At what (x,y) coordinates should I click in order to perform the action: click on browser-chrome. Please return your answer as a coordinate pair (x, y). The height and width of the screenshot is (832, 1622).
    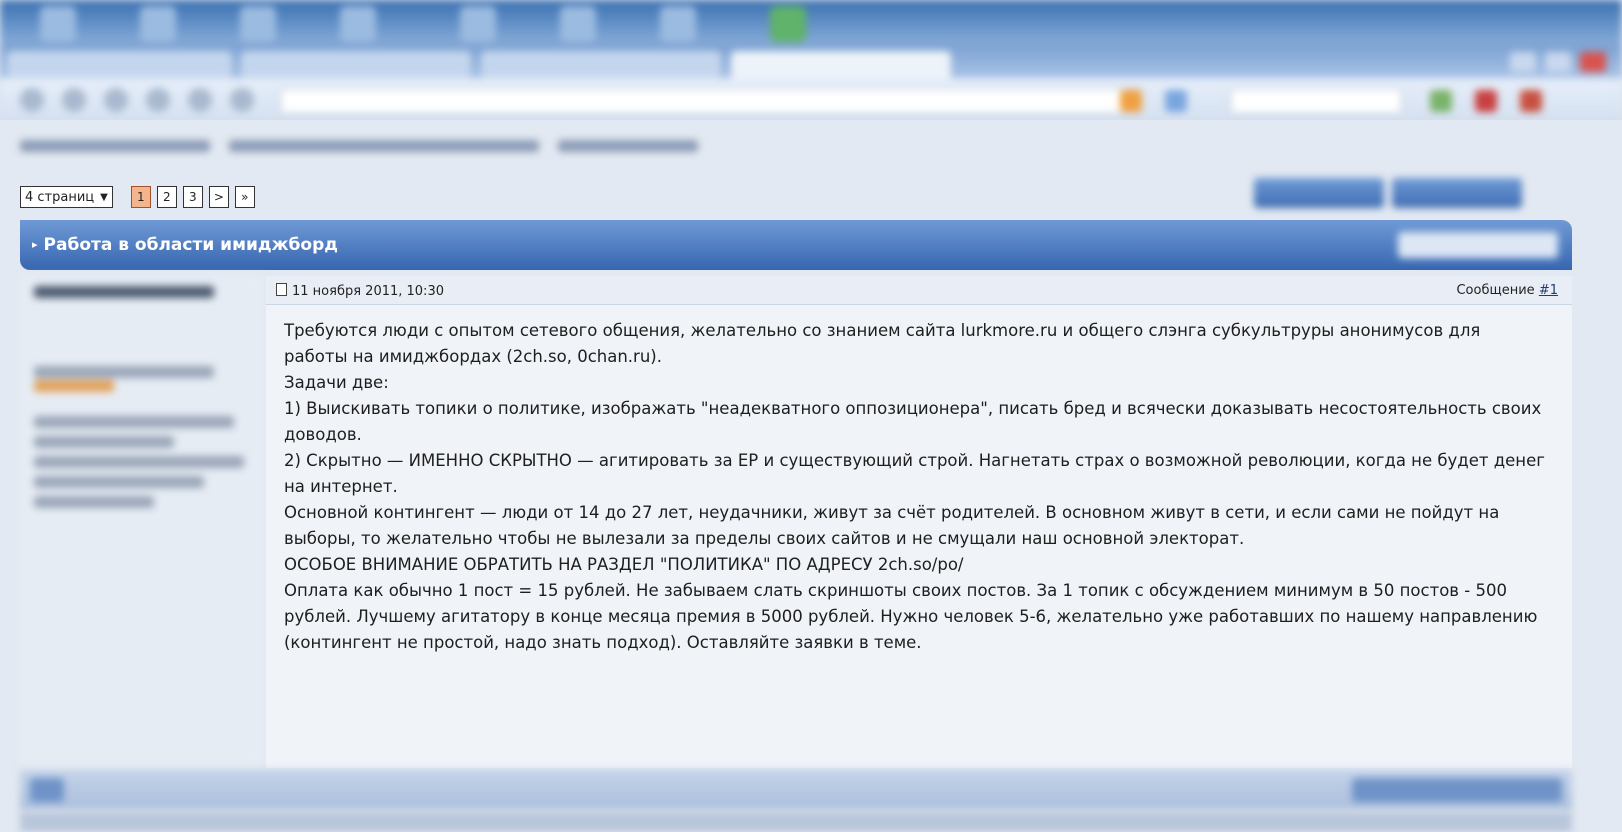
    Looking at the image, I should click on (811, 60).